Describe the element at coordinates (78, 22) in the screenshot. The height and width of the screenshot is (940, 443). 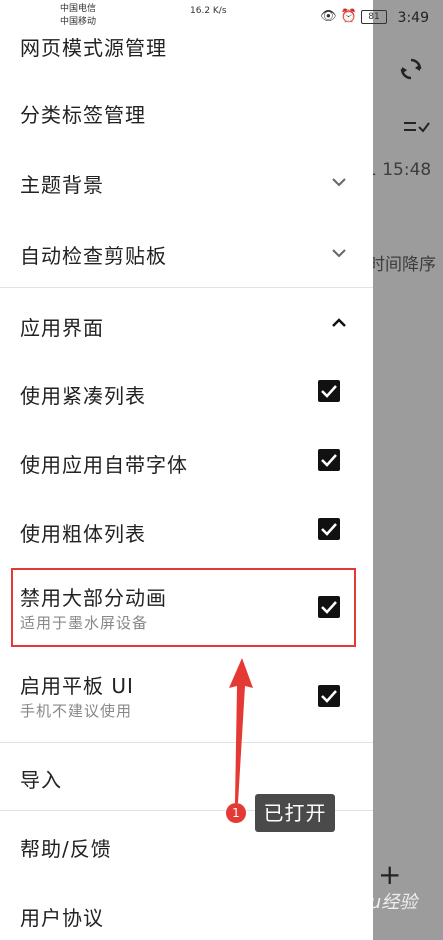
I see `carrier-2: 中国移动` at that location.